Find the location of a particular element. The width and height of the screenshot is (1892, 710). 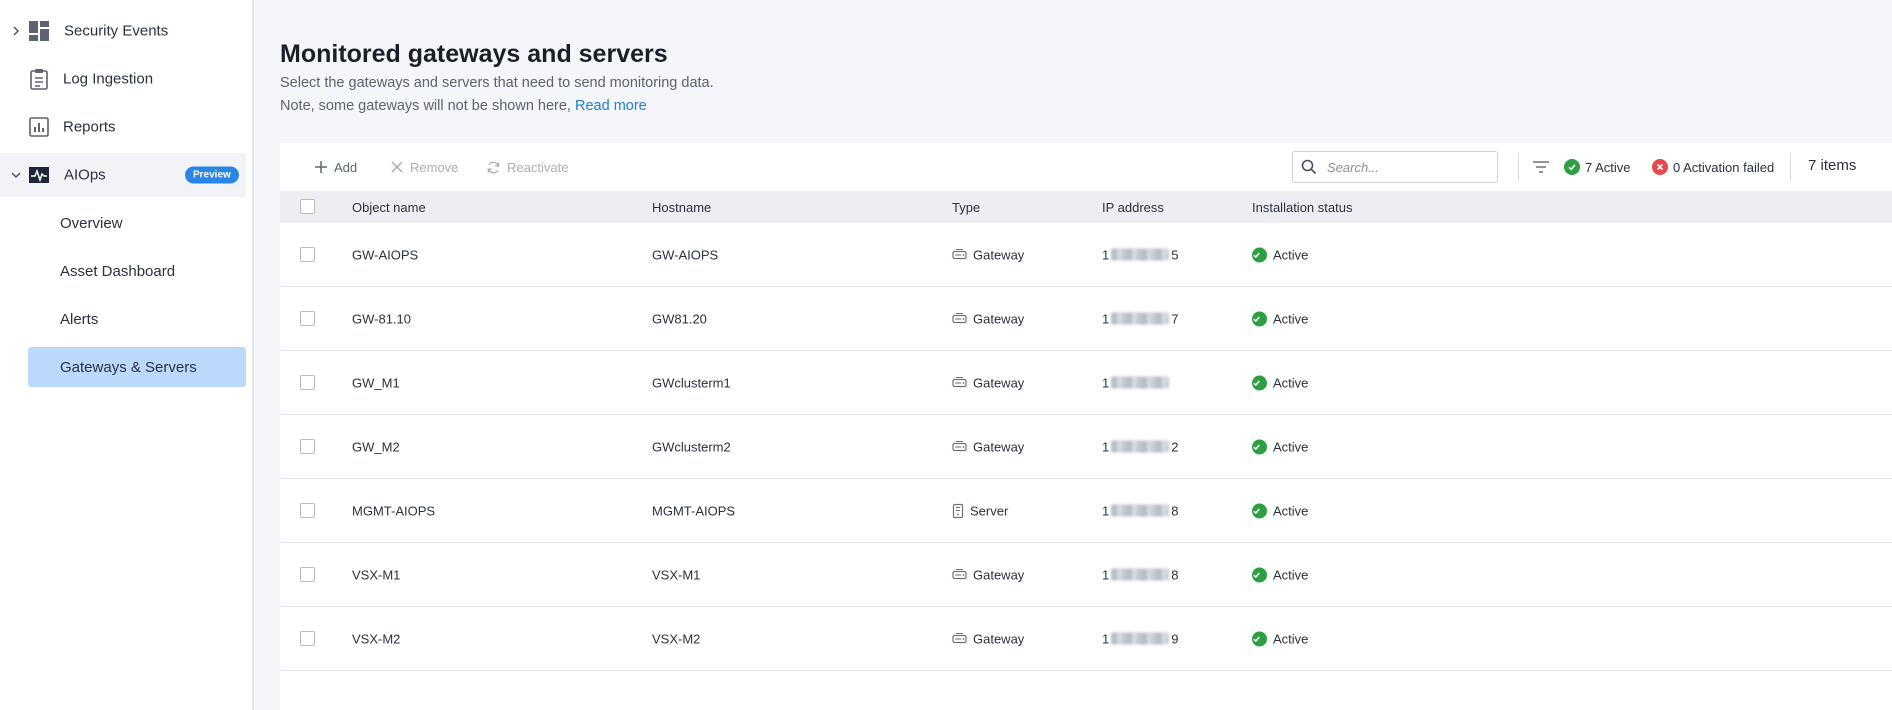

sidebar-subitem-asset-dashboard: Asset Dashboard is located at coordinates (137, 271).